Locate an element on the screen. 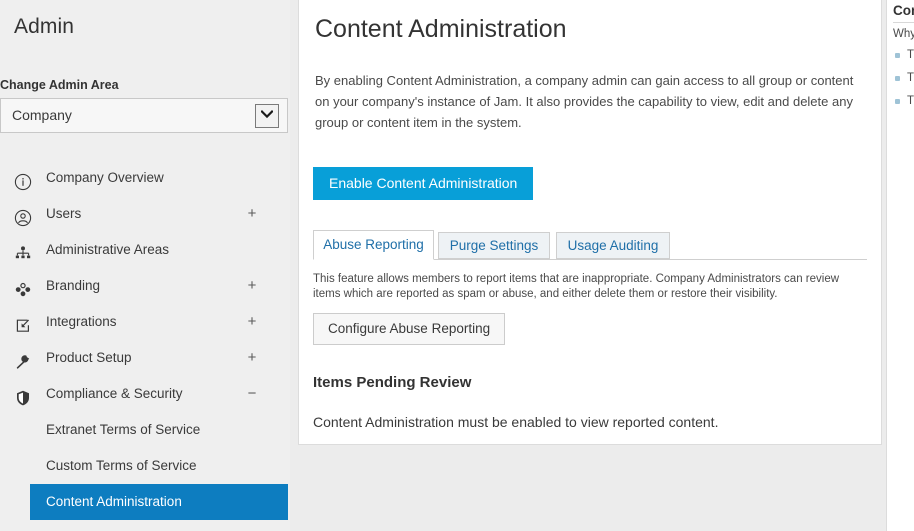  sidebar-item-administrative-areas: Administrative Areas is located at coordinates (145, 250).